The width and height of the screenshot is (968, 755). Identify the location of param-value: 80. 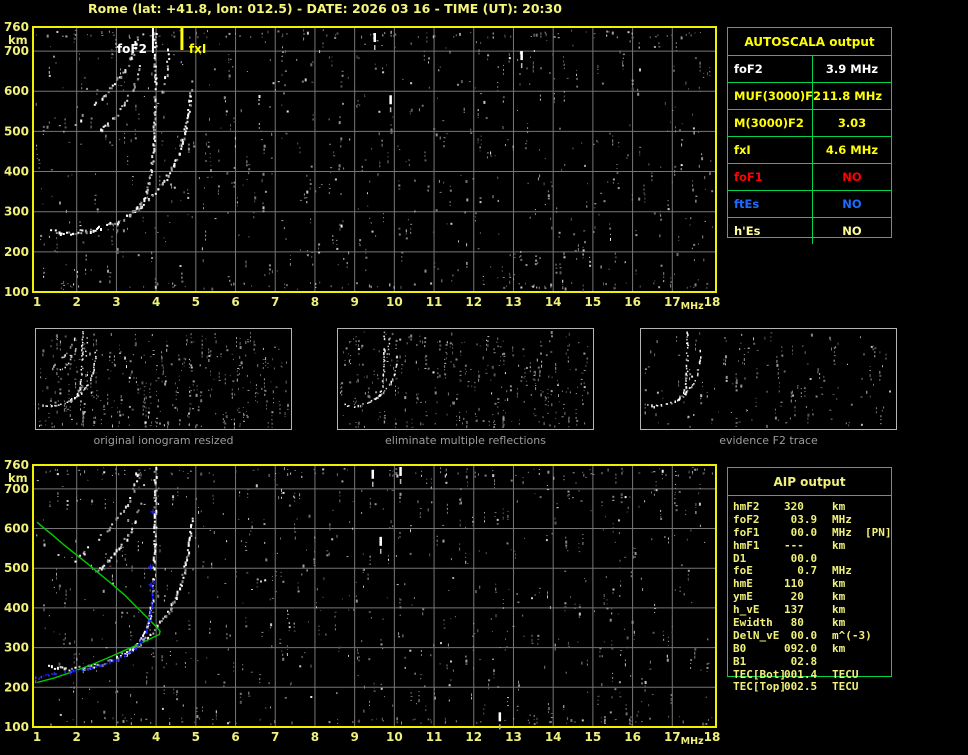
(794, 623).